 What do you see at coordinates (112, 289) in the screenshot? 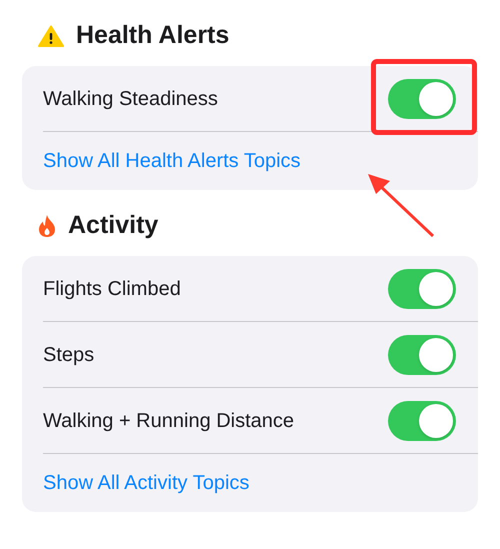
I see `setting-label: Flights Climbed` at bounding box center [112, 289].